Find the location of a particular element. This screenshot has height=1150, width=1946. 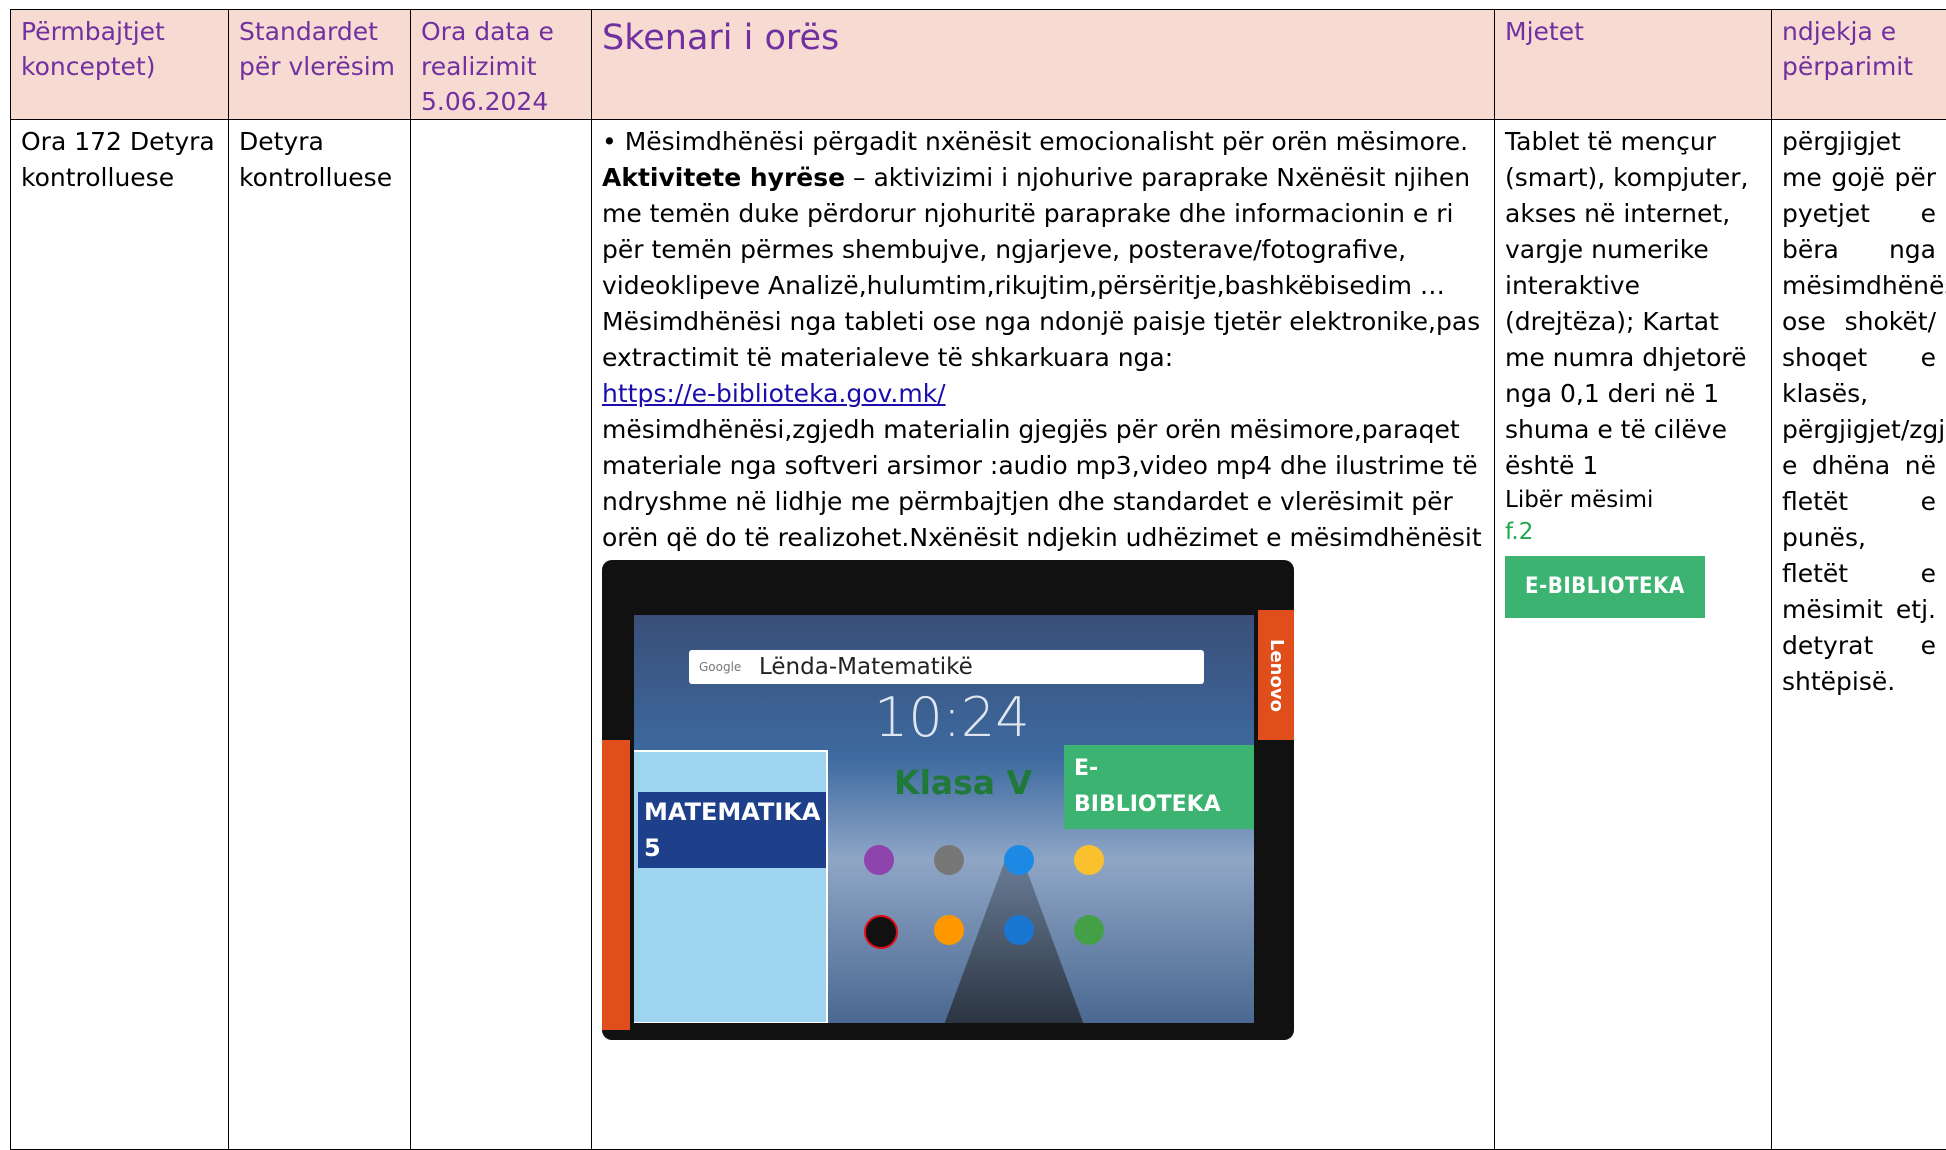

settings-app-icon is located at coordinates (949, 860).